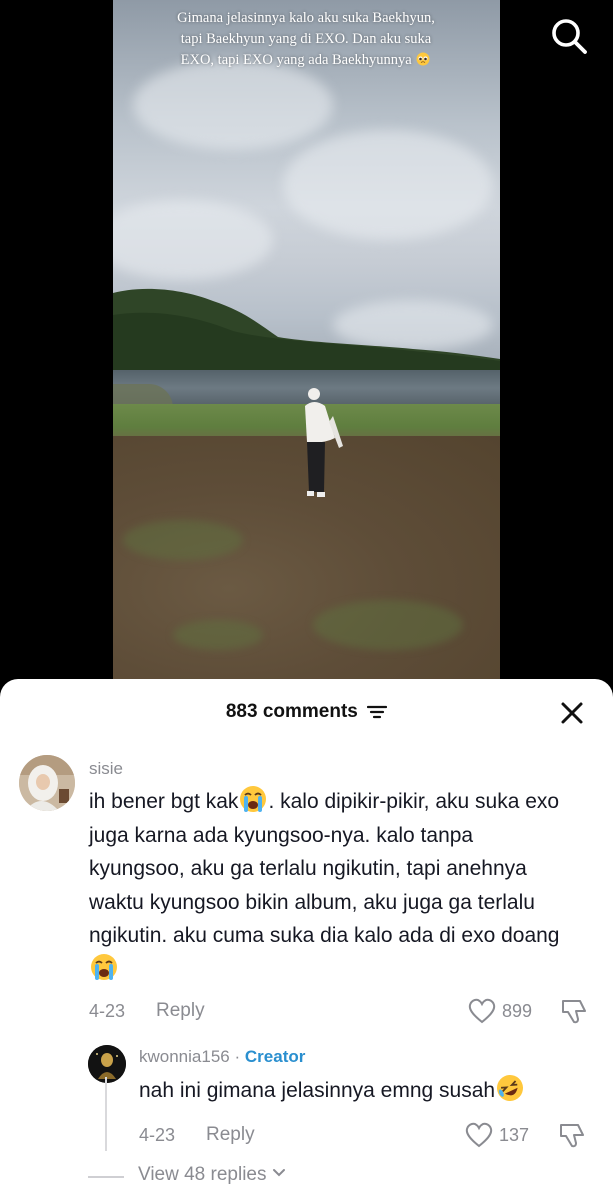 The image size is (613, 1199). Describe the element at coordinates (278, 1173) in the screenshot. I see `chevron-down-icon` at that location.